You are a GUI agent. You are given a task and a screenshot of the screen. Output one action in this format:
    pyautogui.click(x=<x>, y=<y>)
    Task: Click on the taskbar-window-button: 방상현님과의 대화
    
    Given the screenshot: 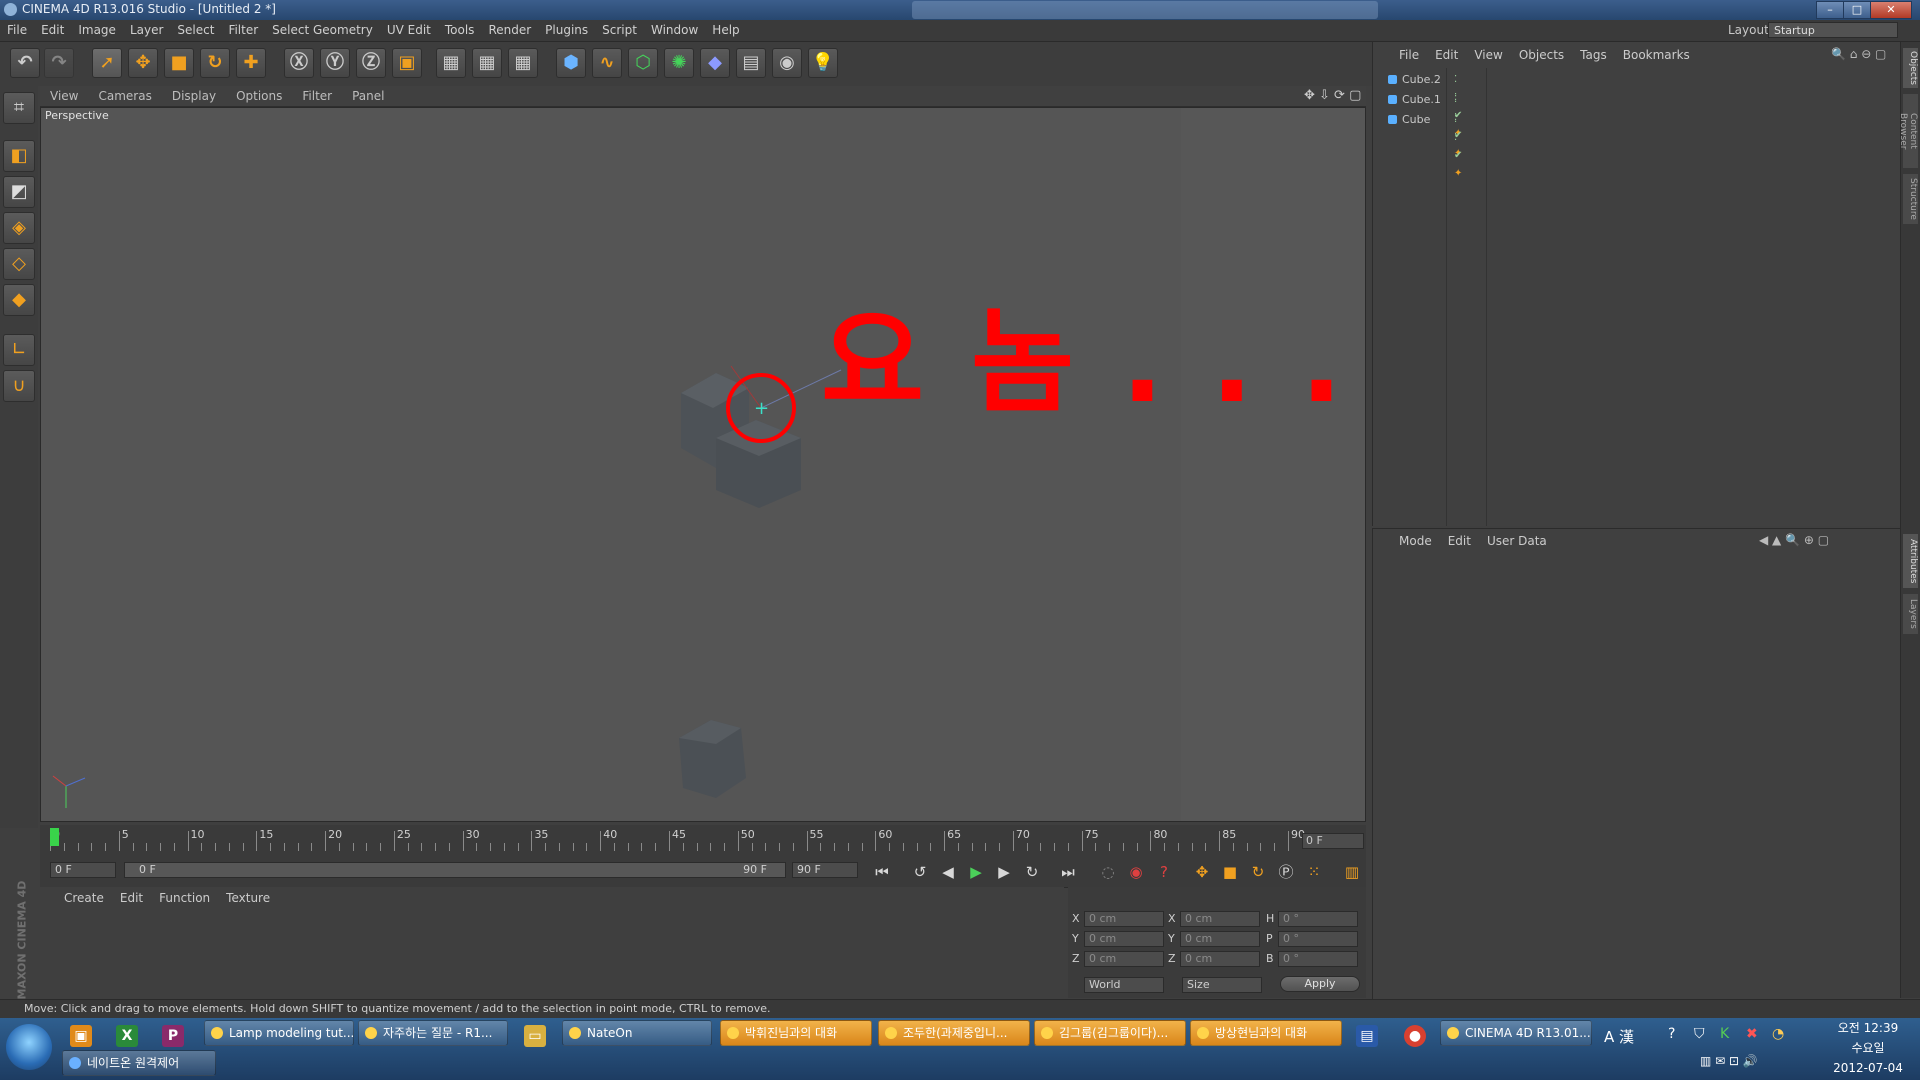 What is the action you would take?
    pyautogui.click(x=1266, y=1033)
    